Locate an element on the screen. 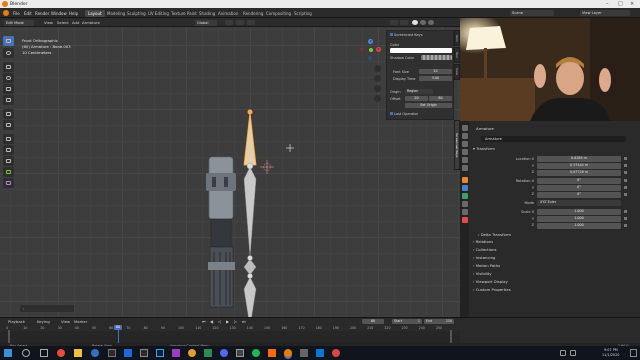  viewport-display-header: › Viewport Display is located at coordinates (490, 281).